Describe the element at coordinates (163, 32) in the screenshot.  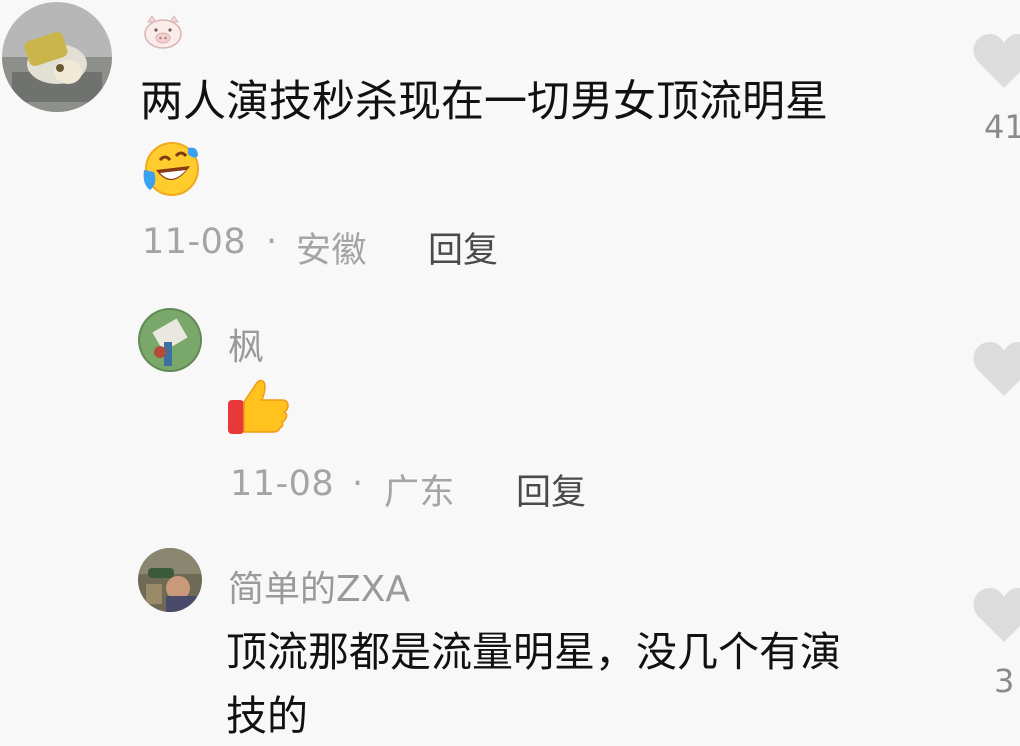
I see `pig-face-icon` at that location.